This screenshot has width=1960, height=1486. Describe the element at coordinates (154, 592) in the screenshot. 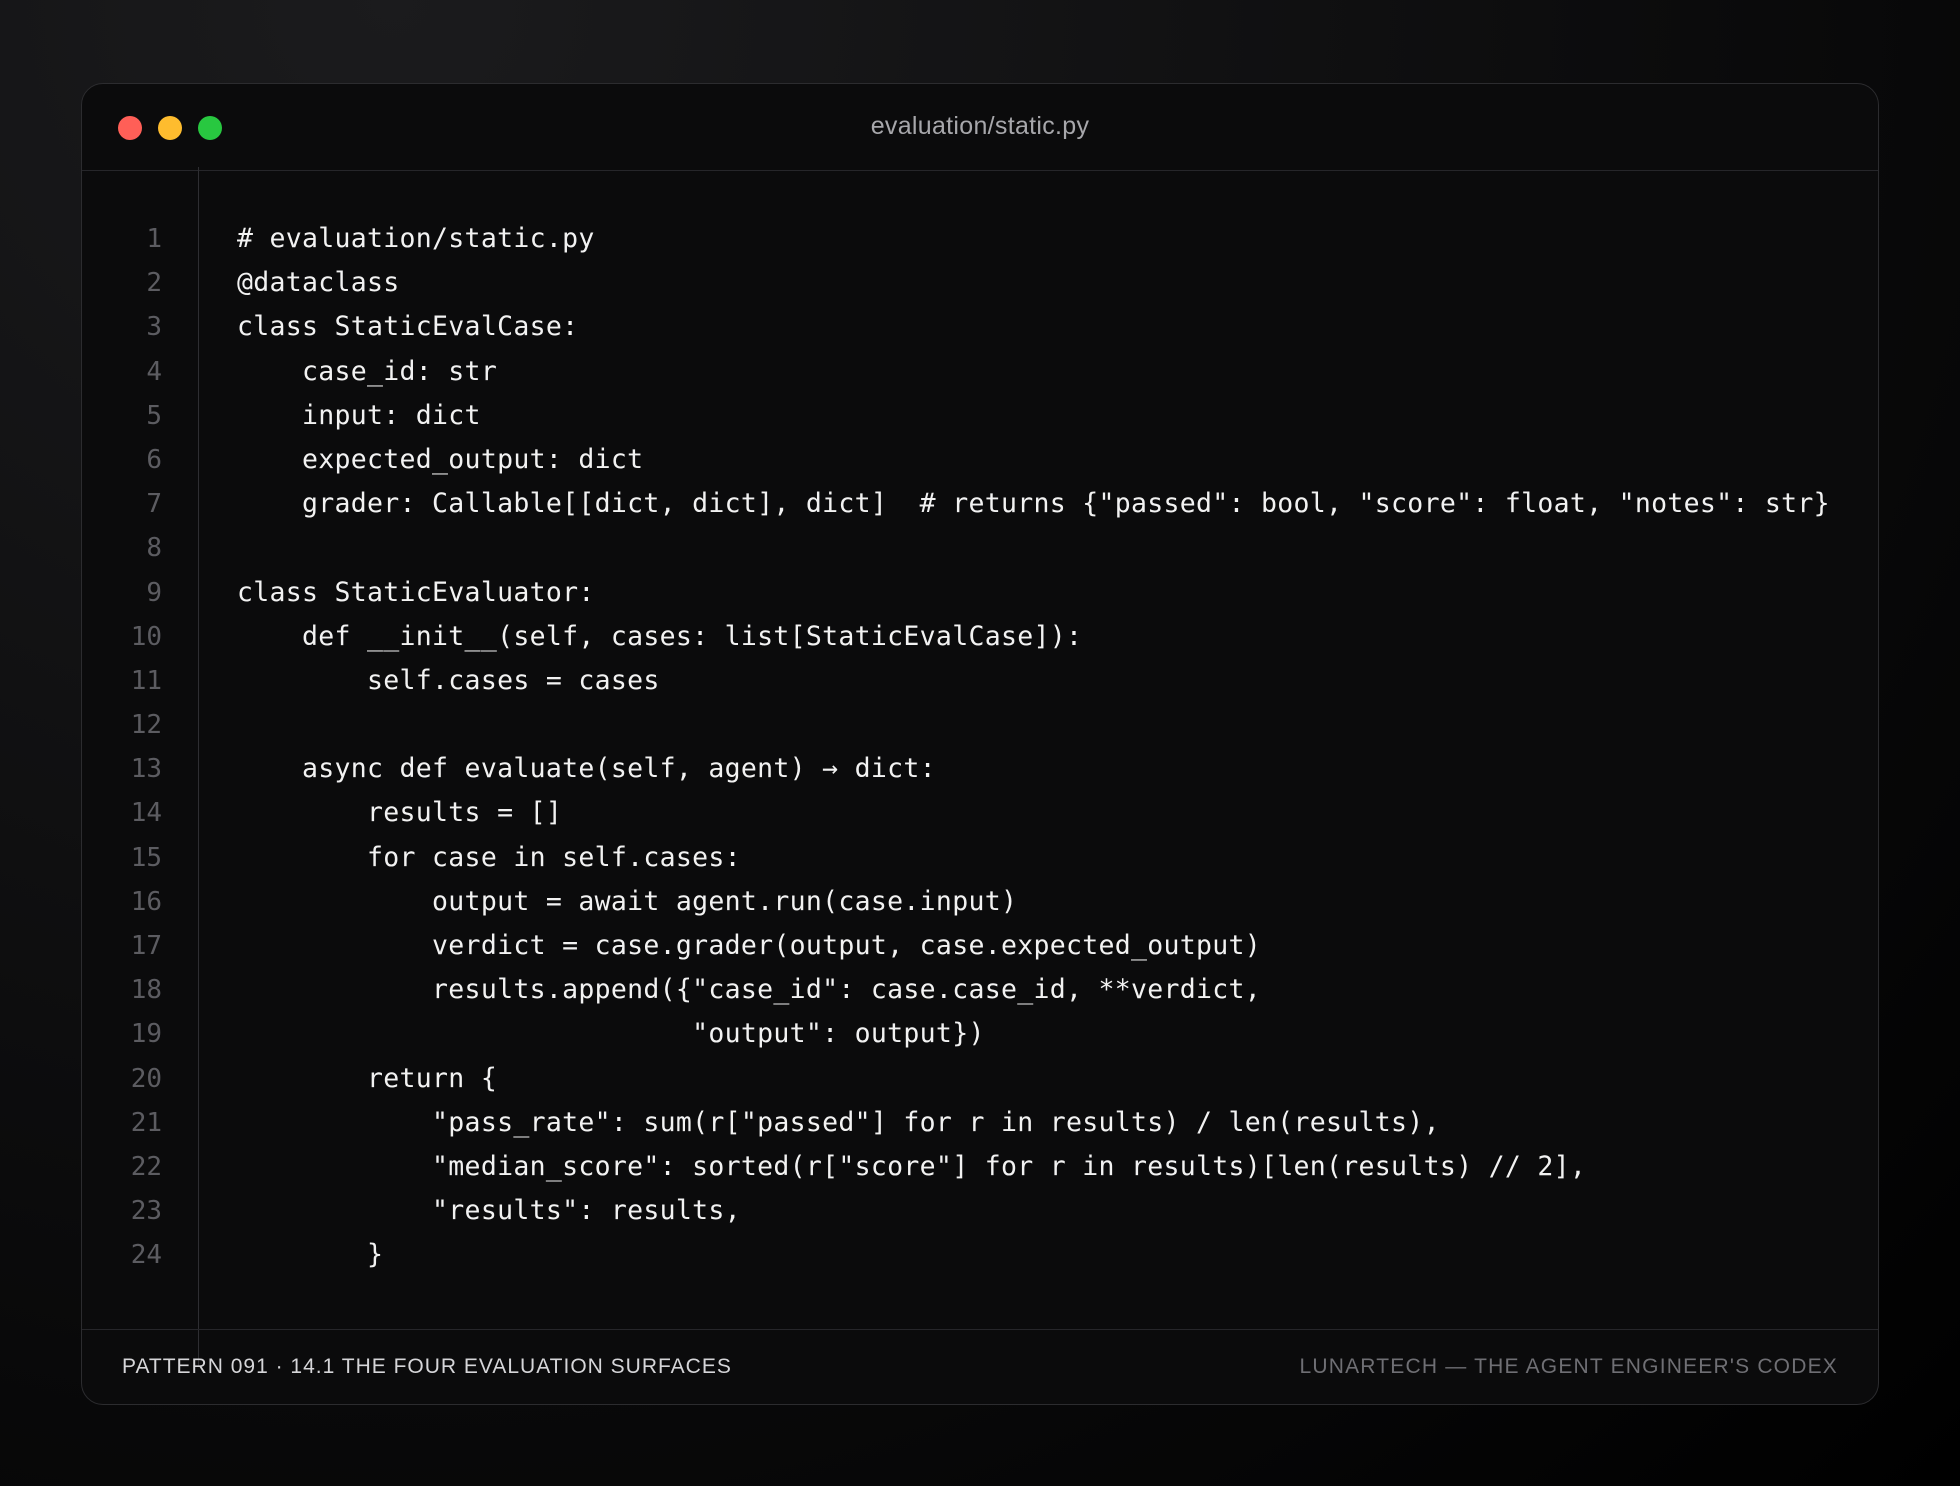

I see `line-number: 9` at that location.